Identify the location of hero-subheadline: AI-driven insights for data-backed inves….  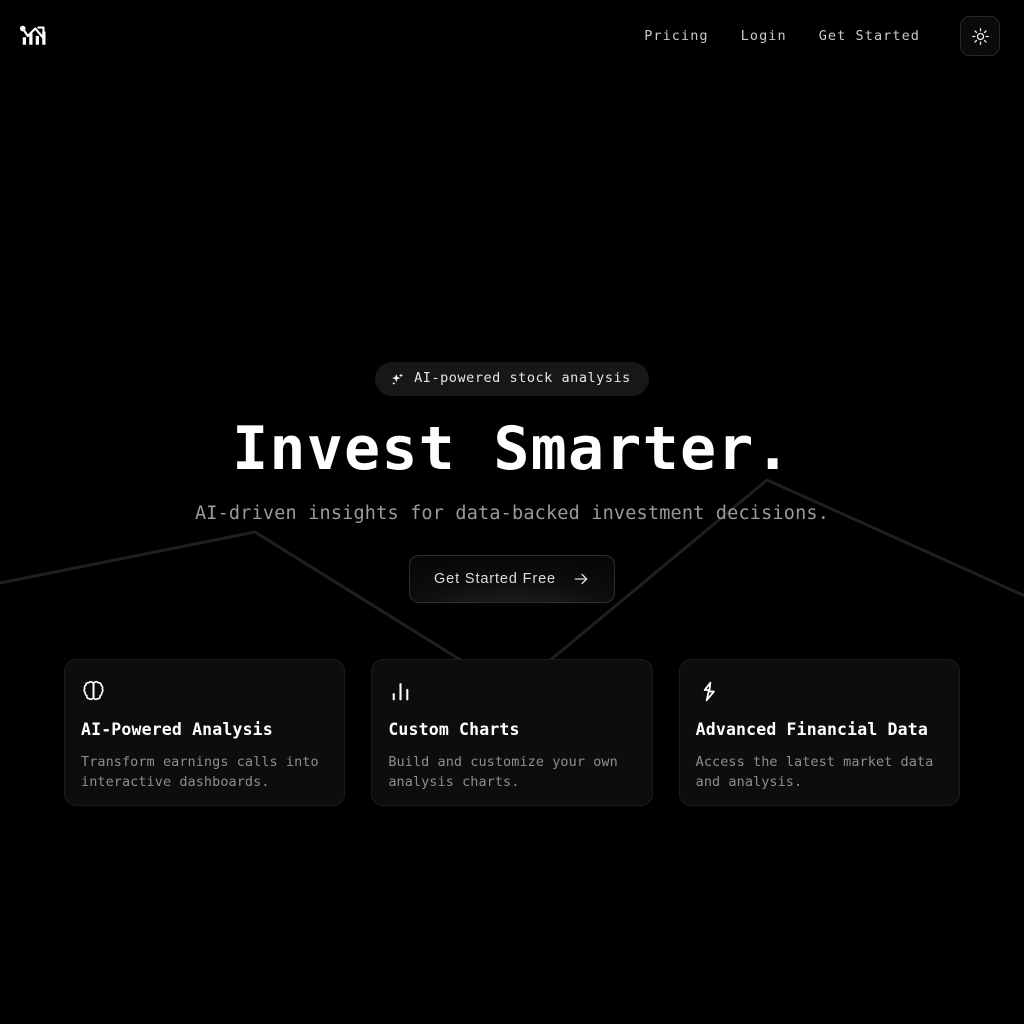
(512, 513).